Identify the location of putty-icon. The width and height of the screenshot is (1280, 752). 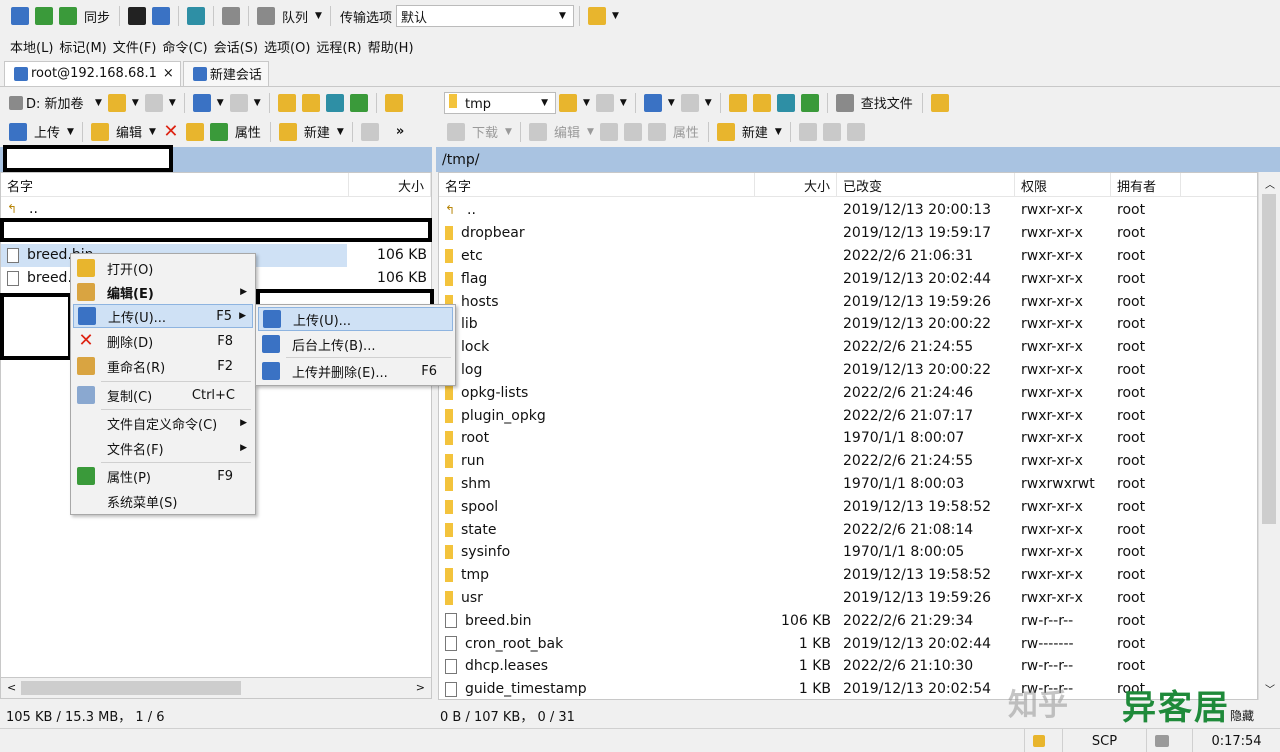
(161, 16).